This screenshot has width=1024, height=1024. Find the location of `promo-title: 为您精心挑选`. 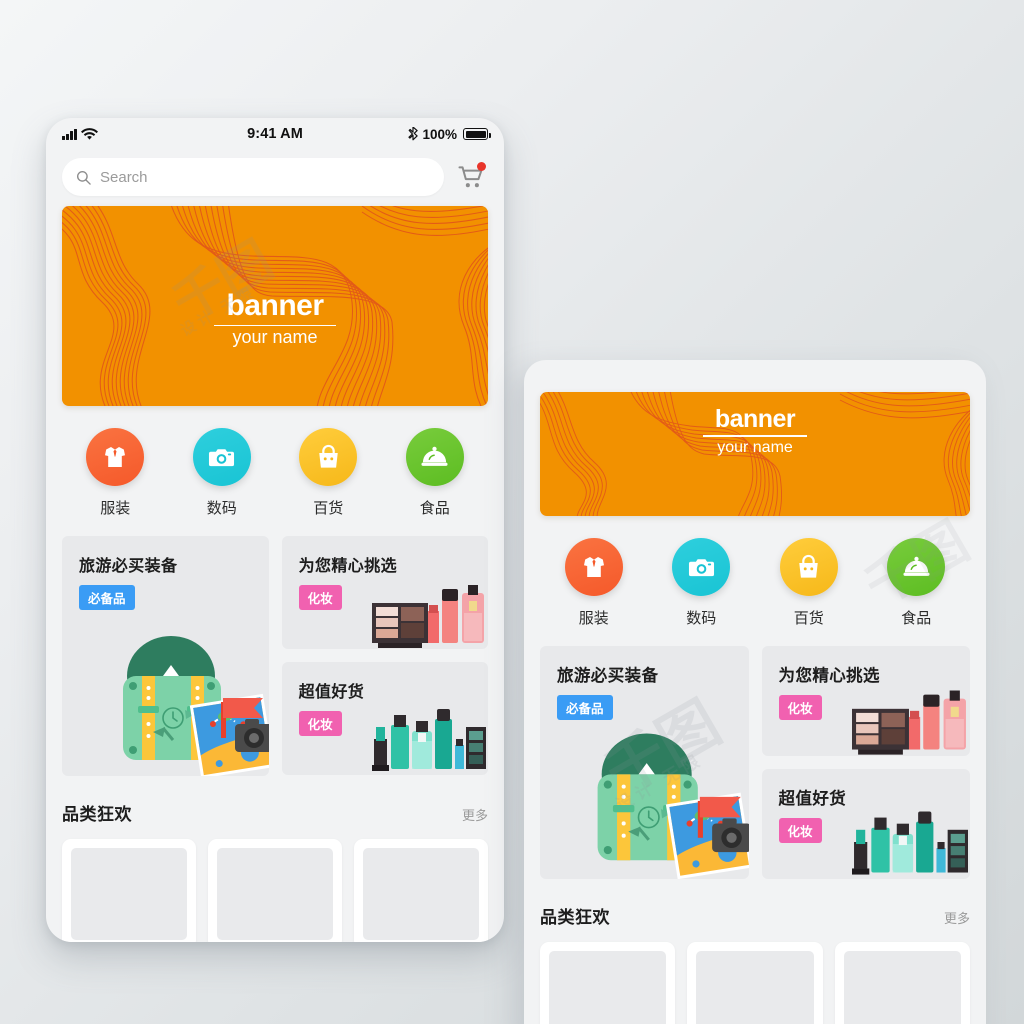

promo-title: 为您精心挑选 is located at coordinates (348, 566).